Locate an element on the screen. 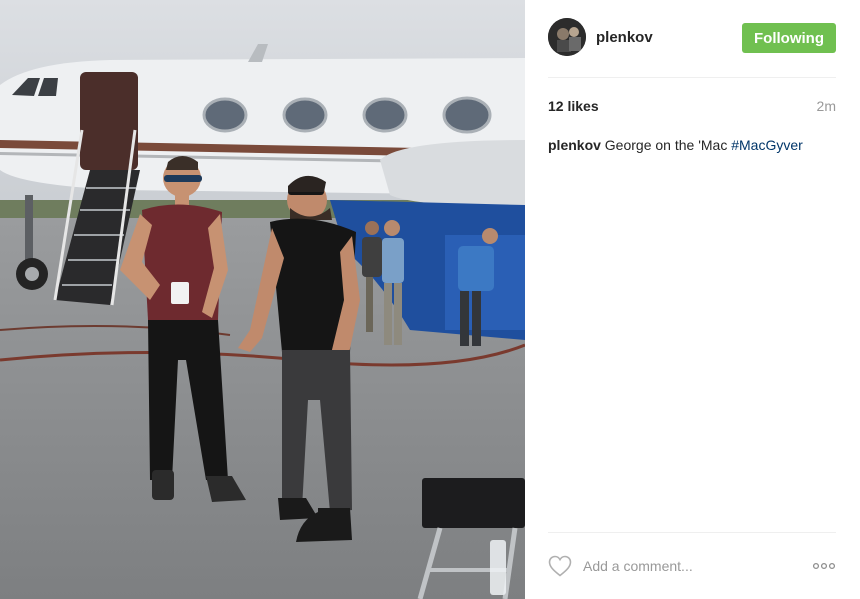 The height and width of the screenshot is (599, 860). post-timestamp: 2m is located at coordinates (826, 106).